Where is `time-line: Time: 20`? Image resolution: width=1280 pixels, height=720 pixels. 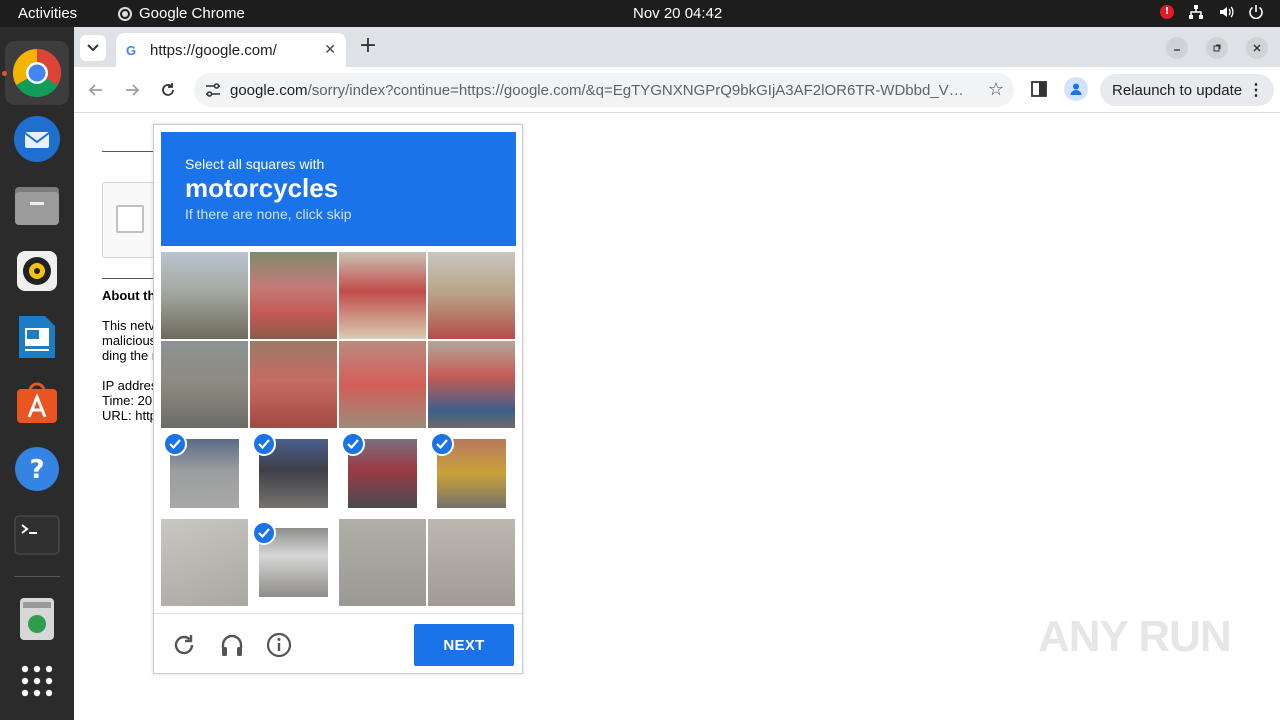
time-line: Time: 20 is located at coordinates (127, 400).